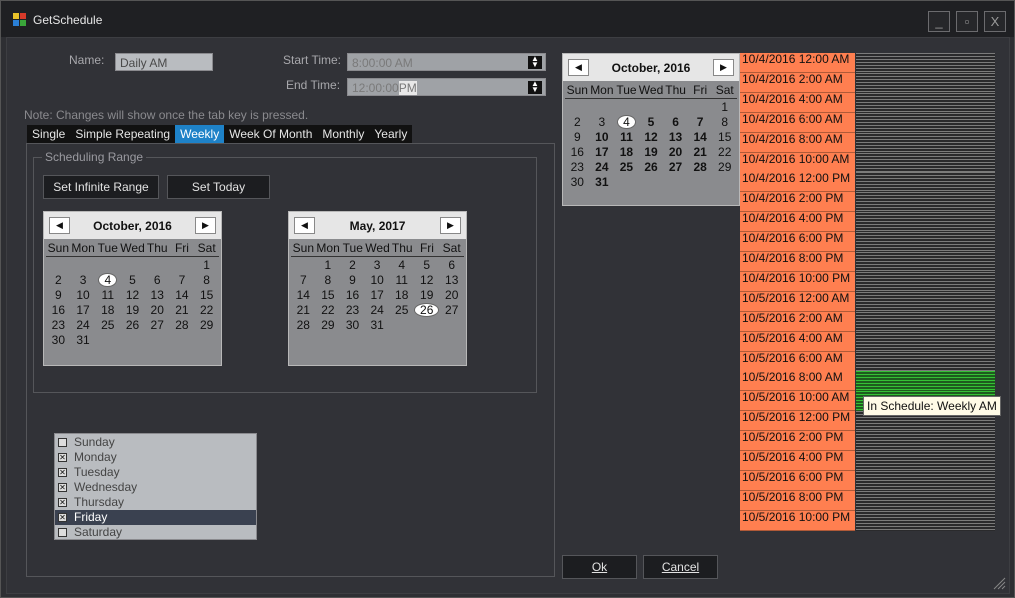 The image size is (1015, 598). Describe the element at coordinates (107, 325) in the screenshot. I see `start-cal-day: 25` at that location.